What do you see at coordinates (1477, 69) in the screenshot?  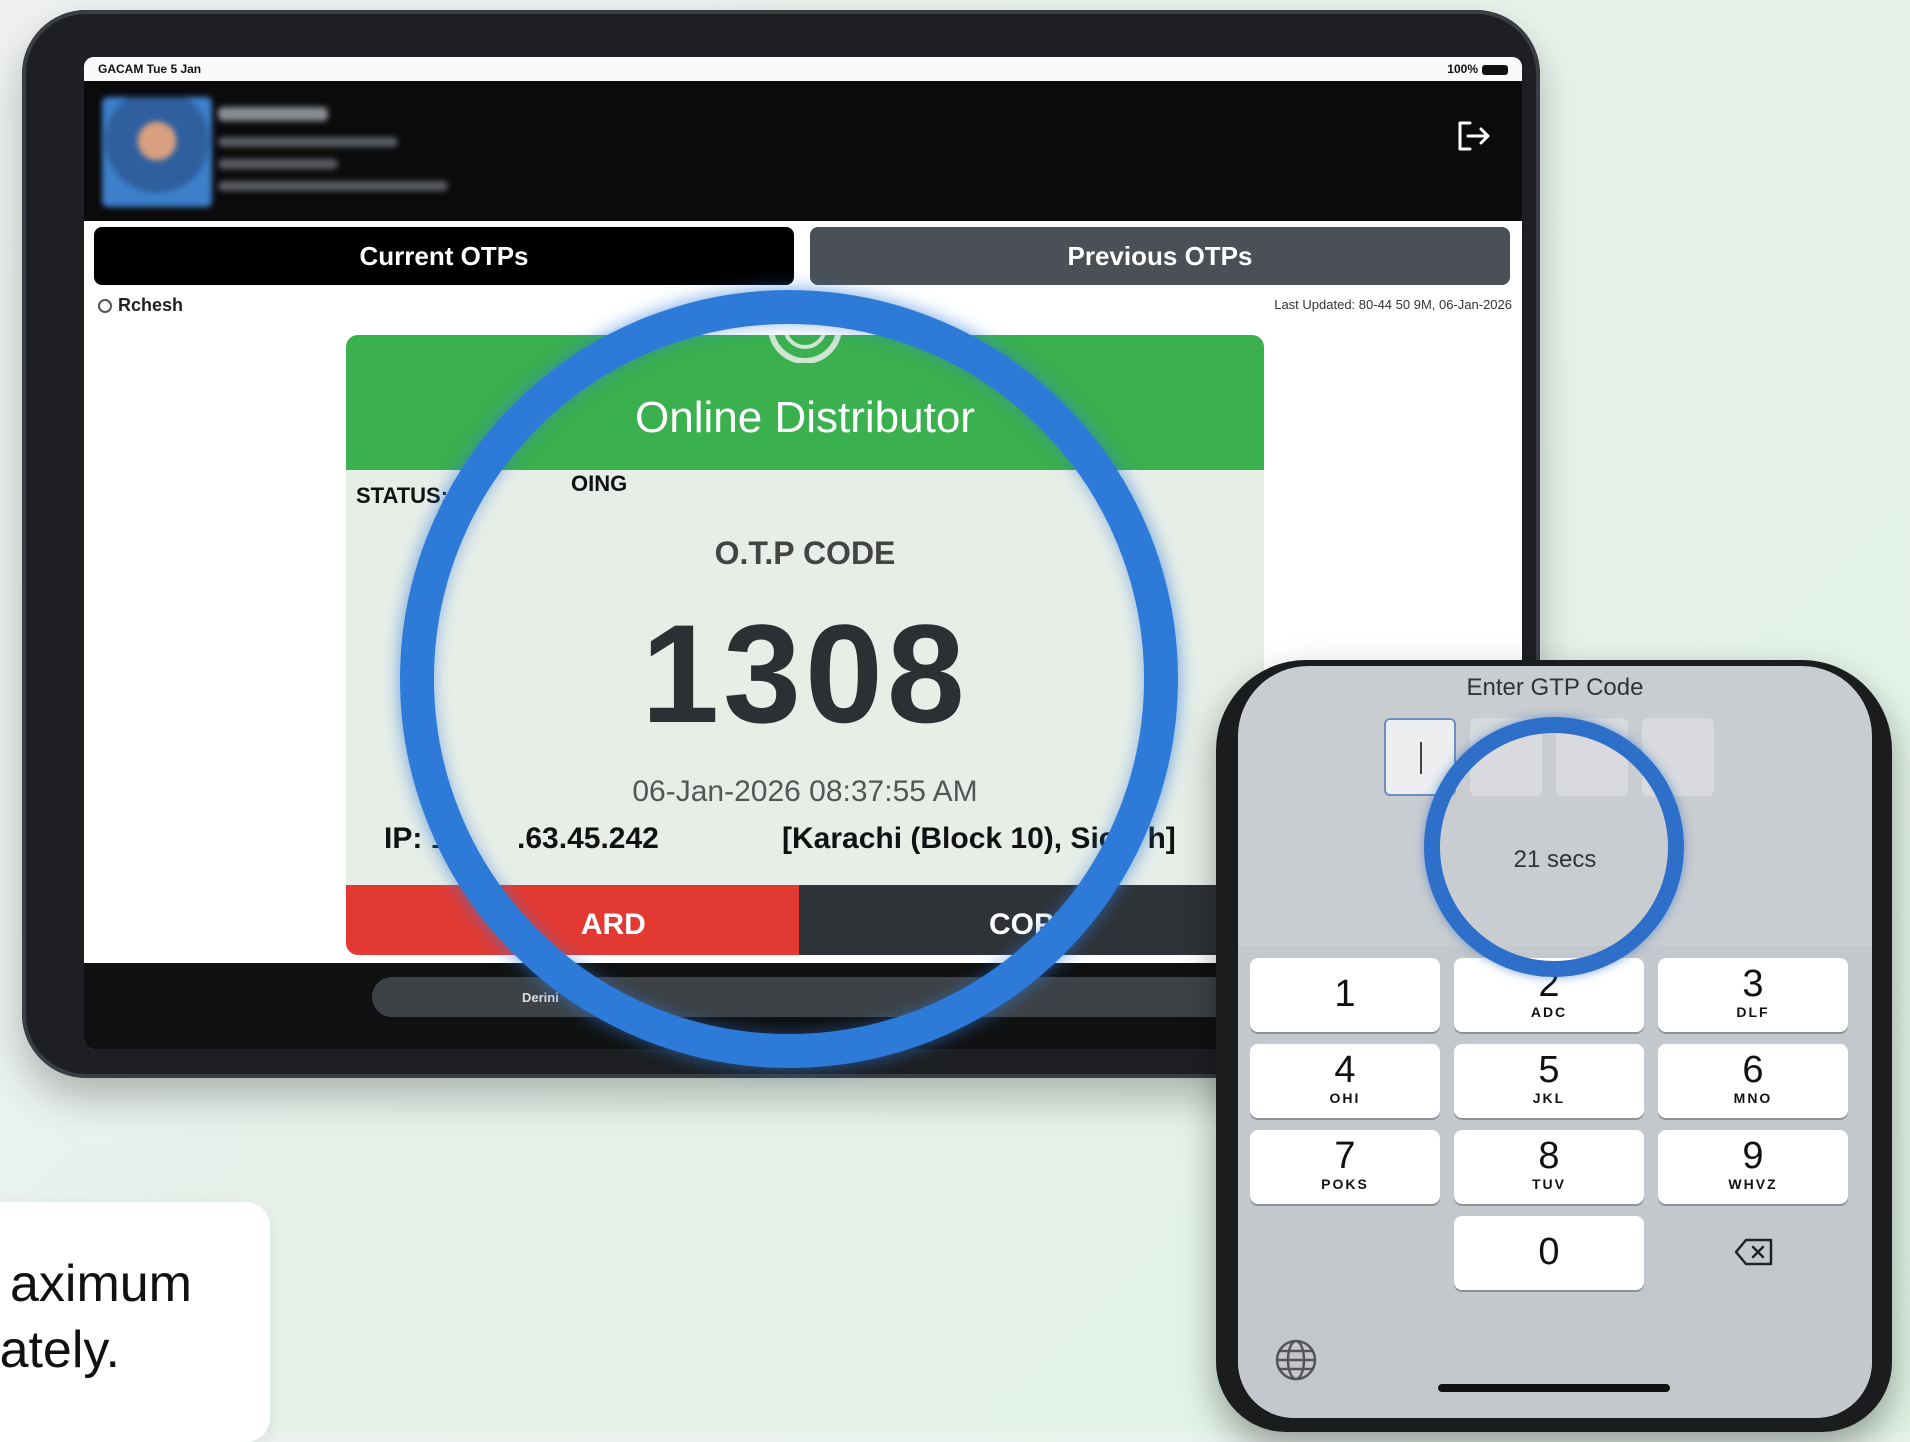 I see `status-bar-battery: 100%` at bounding box center [1477, 69].